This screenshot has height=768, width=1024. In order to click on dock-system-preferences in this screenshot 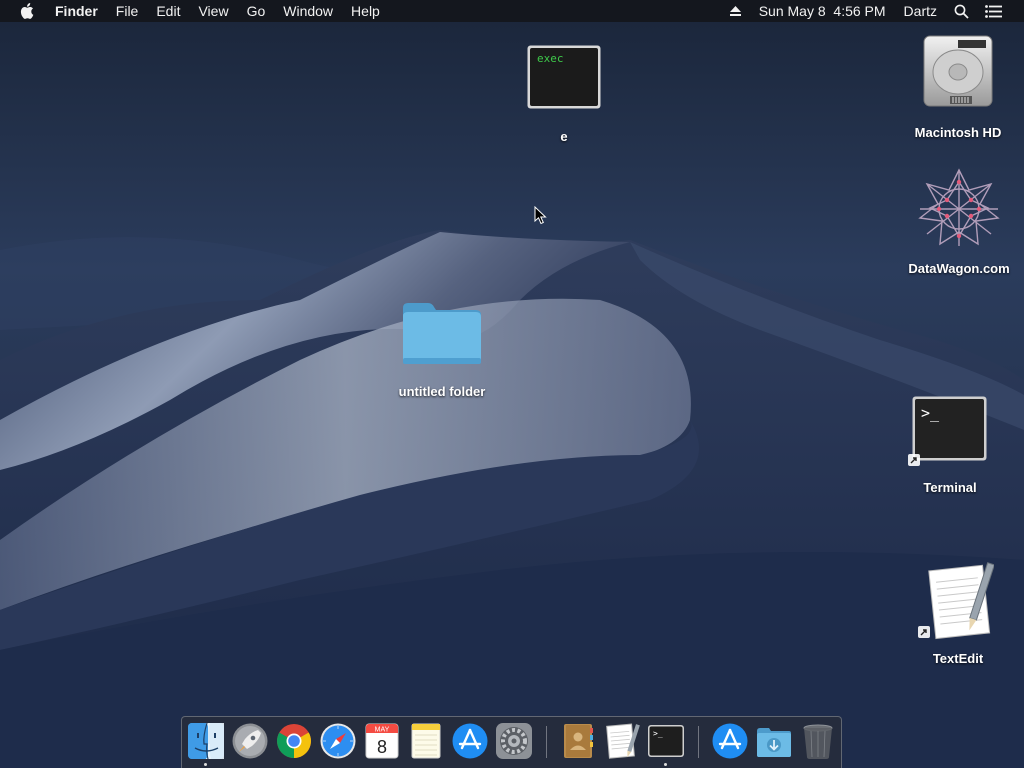, I will do `click(514, 741)`.